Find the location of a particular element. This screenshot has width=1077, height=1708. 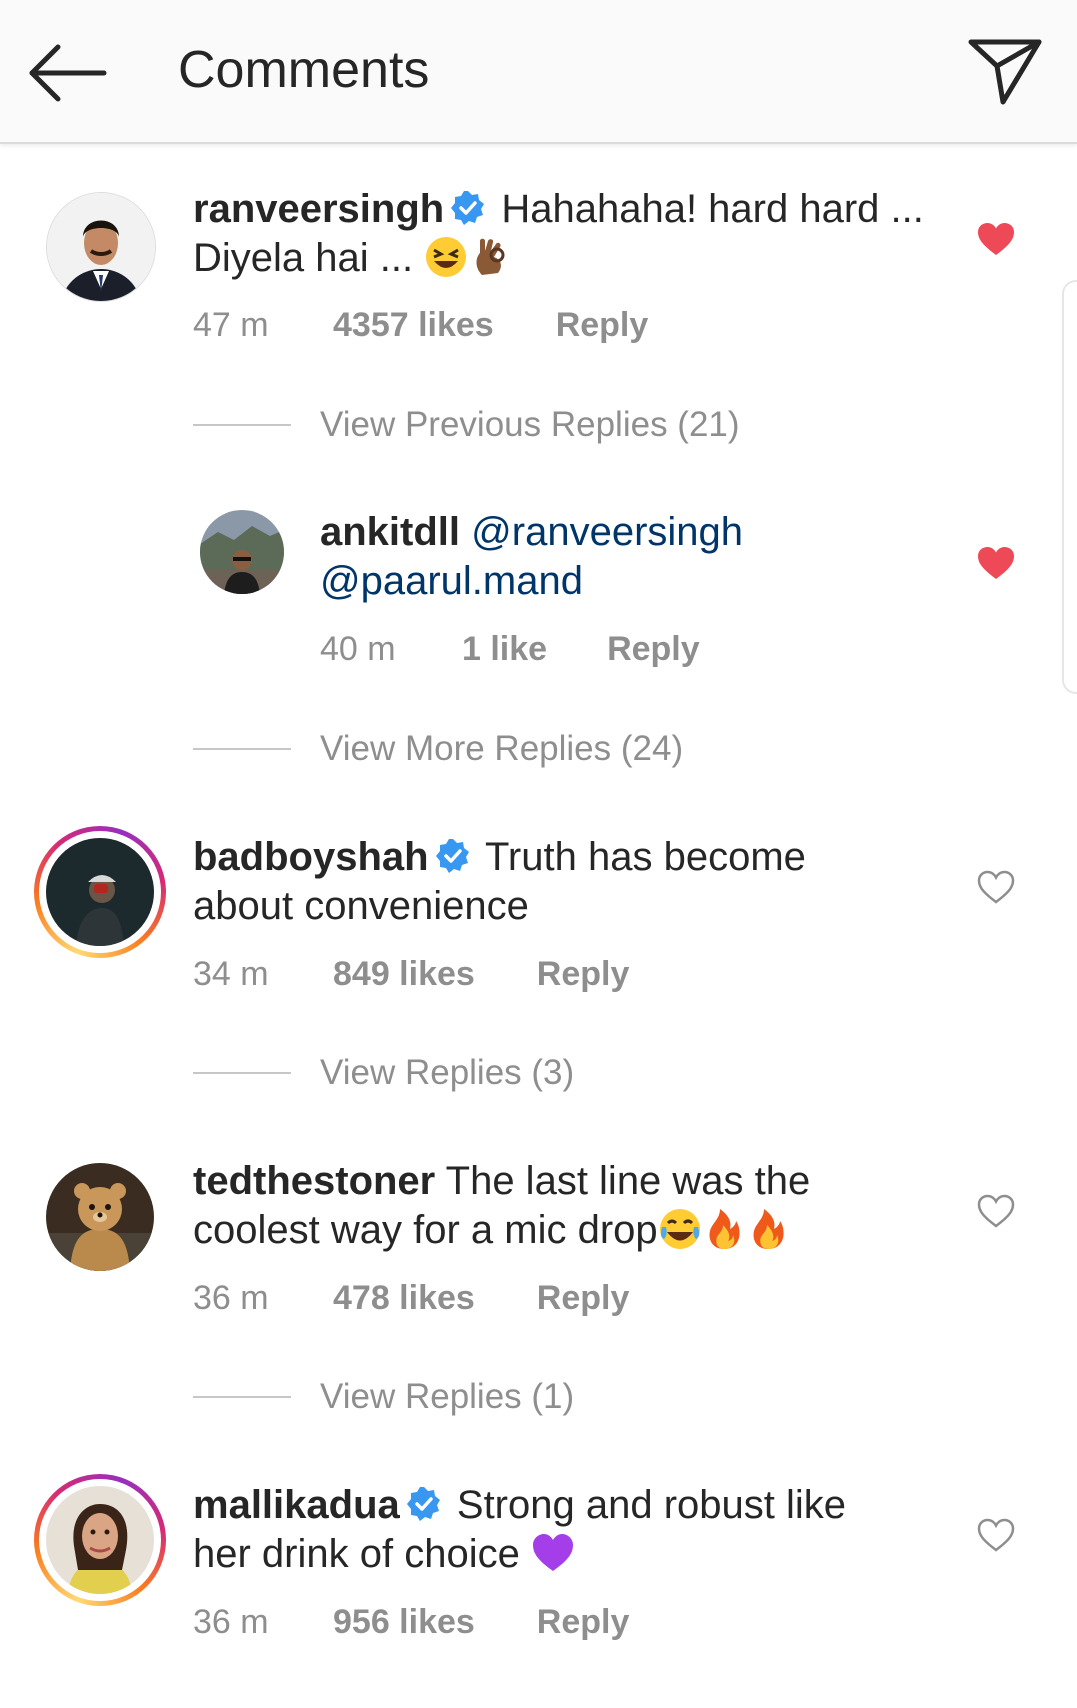

comment-username: badboyshah is located at coordinates (311, 857).